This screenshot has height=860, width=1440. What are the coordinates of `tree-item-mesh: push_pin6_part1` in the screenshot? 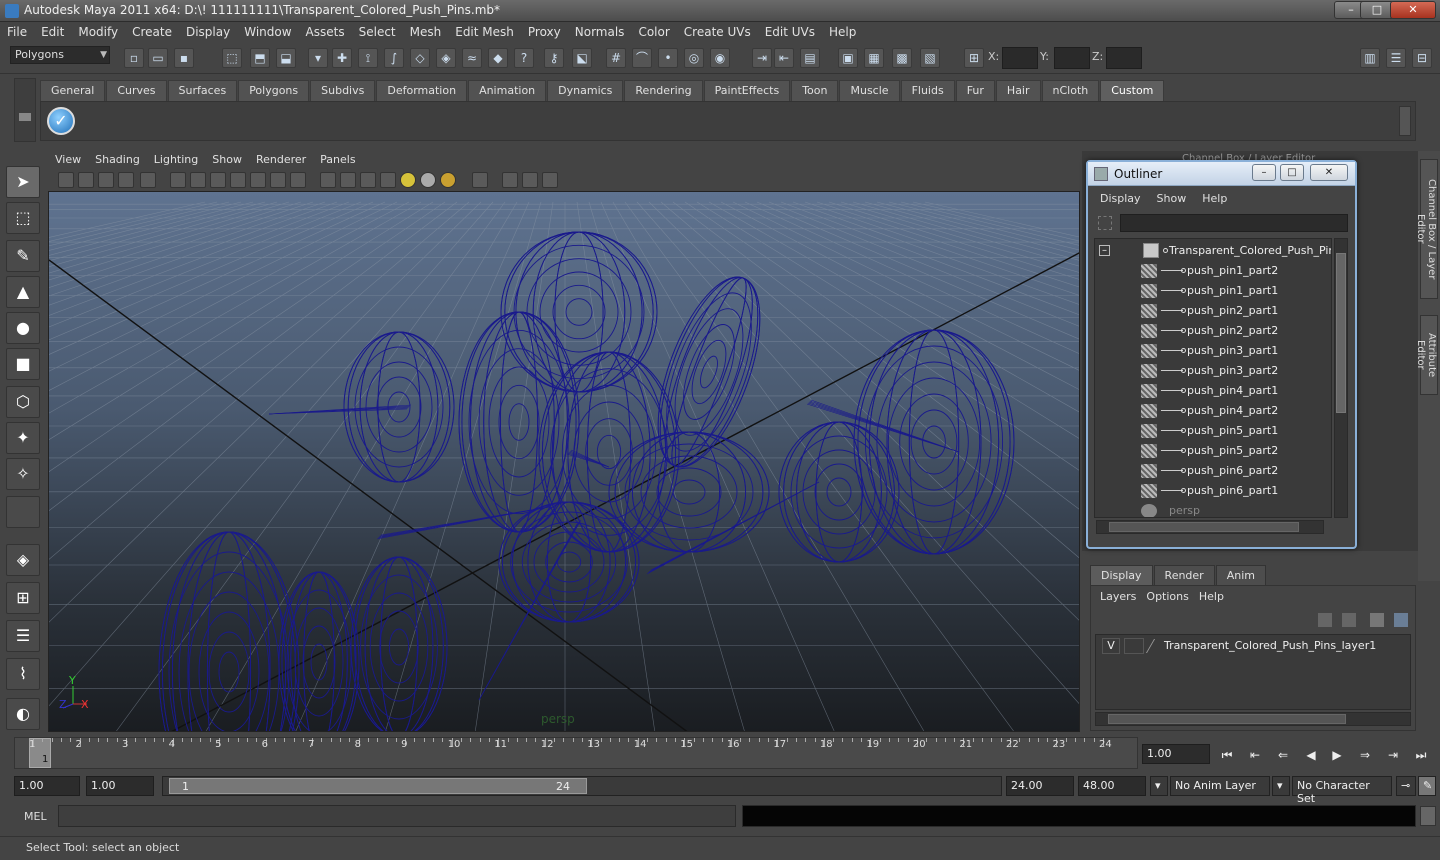 It's located at (1213, 491).